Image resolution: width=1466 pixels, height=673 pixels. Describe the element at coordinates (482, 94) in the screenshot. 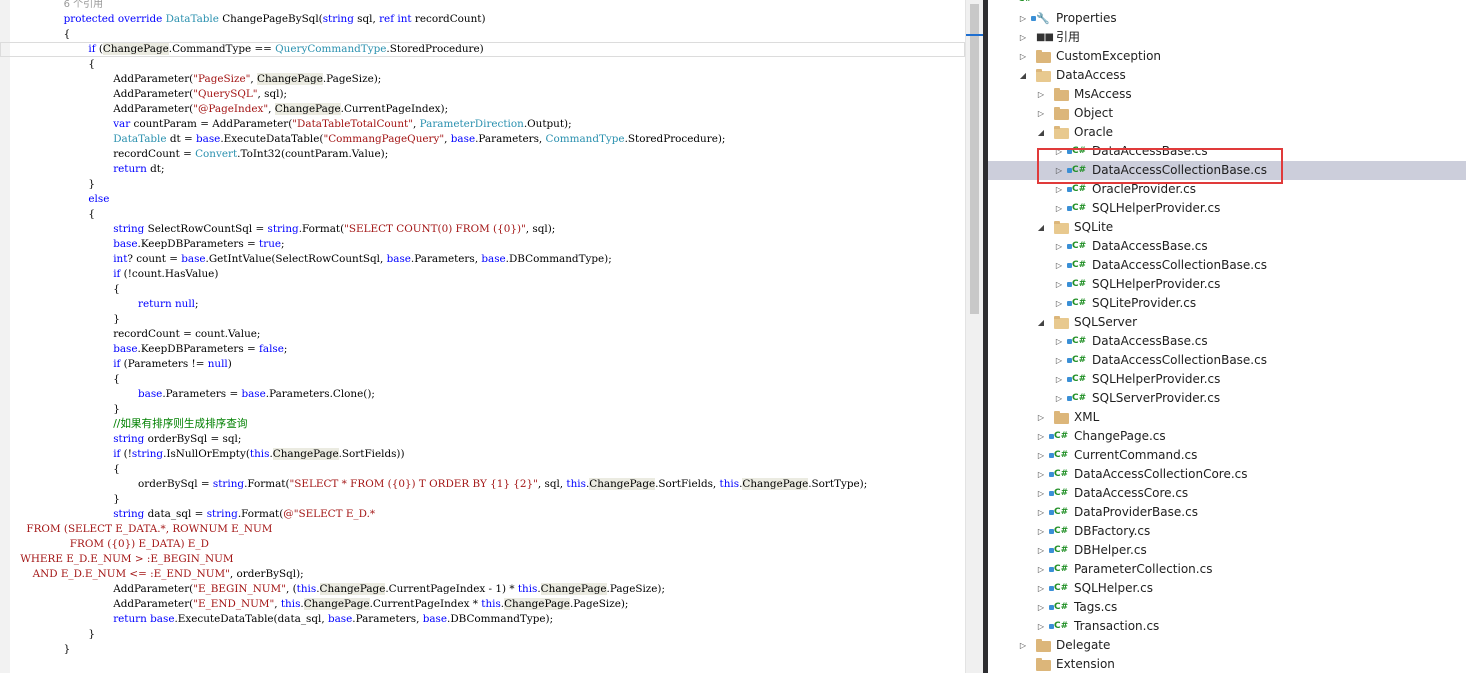

I see `code-line: AddParameter("QuerySQL", sql);` at that location.